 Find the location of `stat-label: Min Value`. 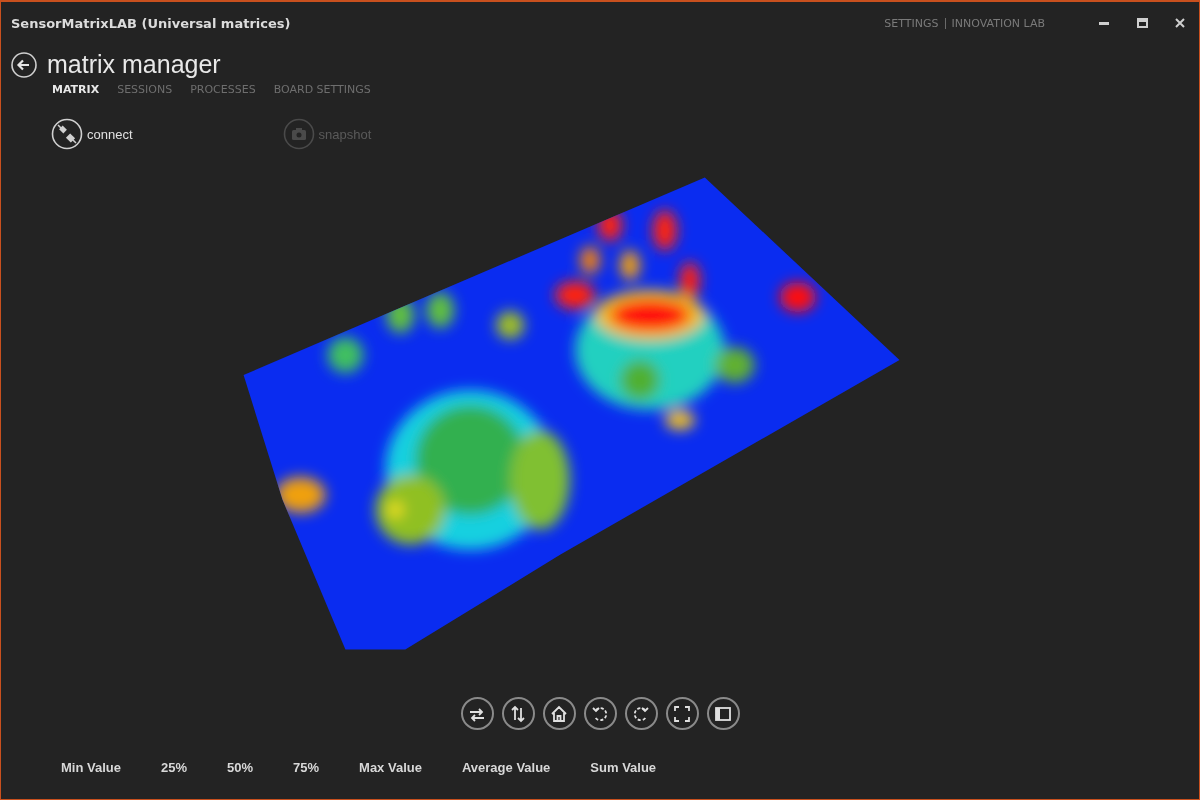

stat-label: Min Value is located at coordinates (91, 767).